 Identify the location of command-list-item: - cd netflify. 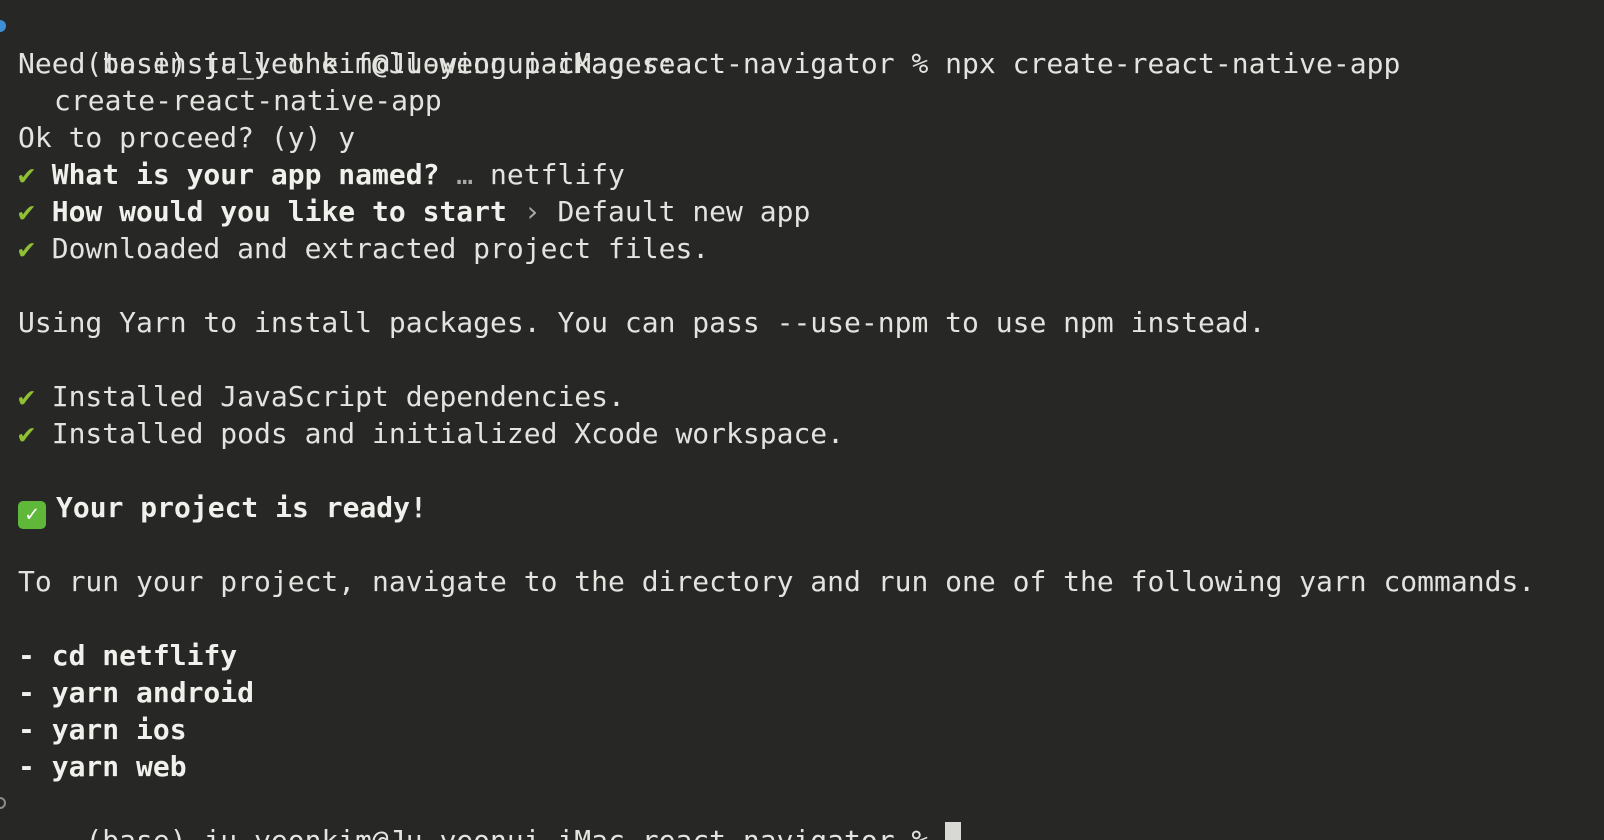
(802, 655).